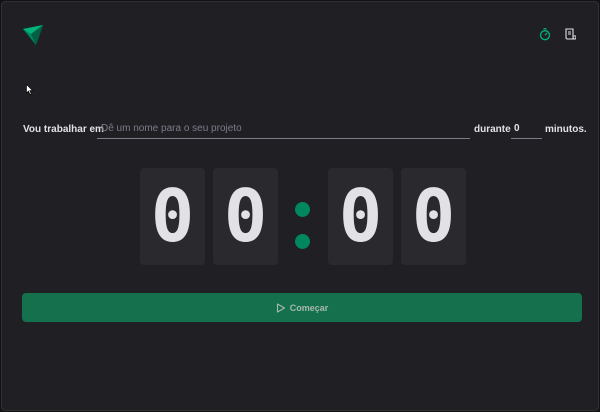  Describe the element at coordinates (360, 216) in the screenshot. I see `countdown-seconds-tens: 0` at that location.